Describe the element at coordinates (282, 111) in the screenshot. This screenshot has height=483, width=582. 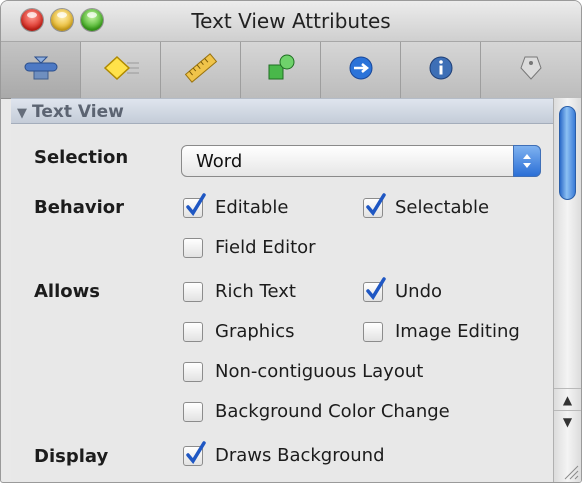
I see `text-view-section-header: ▼ Text View` at that location.